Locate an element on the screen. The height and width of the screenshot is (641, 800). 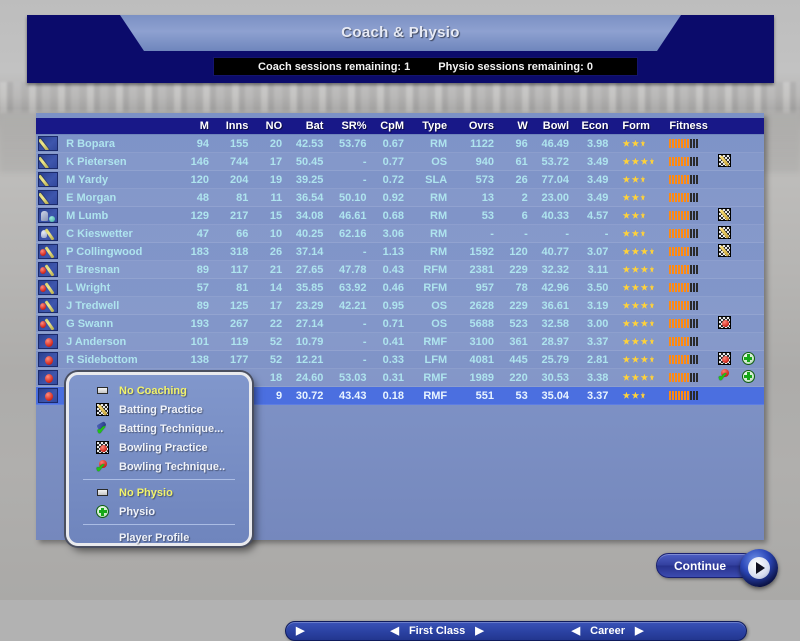
nav-expand-icon: ▶ is located at coordinates (300, 631).